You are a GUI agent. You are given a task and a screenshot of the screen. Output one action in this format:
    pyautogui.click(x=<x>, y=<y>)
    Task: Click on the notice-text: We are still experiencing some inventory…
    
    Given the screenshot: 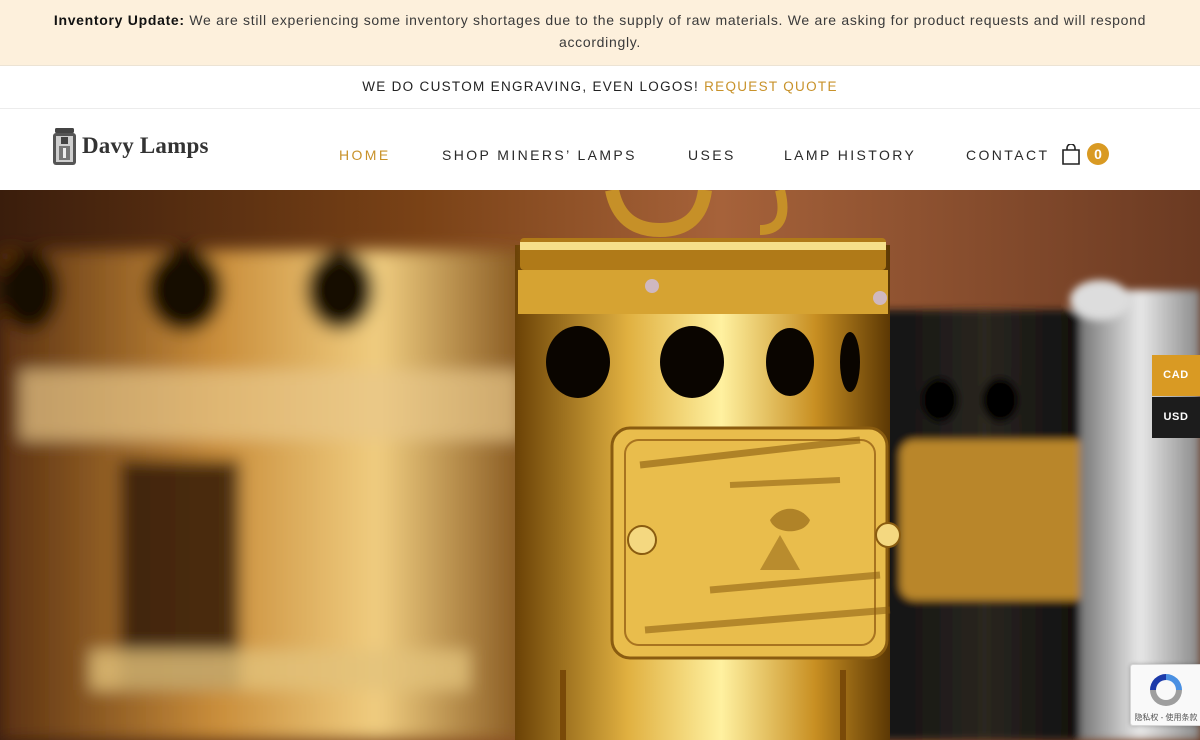 What is the action you would take?
    pyautogui.click(x=668, y=31)
    